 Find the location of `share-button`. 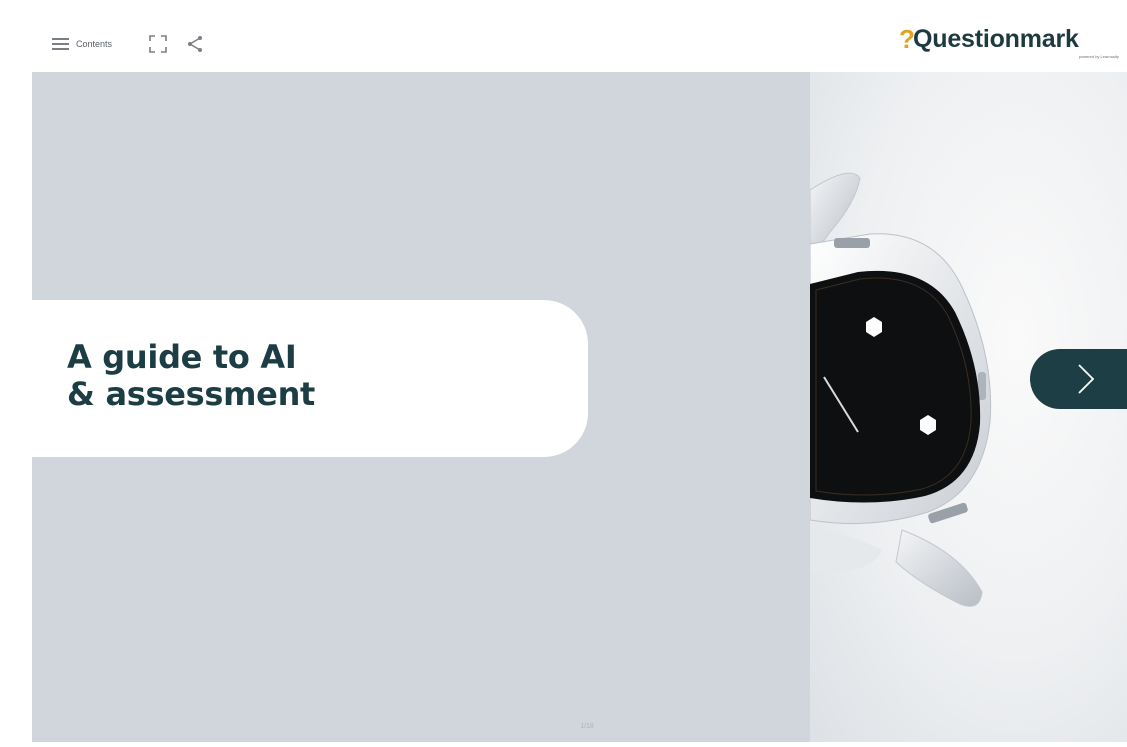

share-button is located at coordinates (195, 44).